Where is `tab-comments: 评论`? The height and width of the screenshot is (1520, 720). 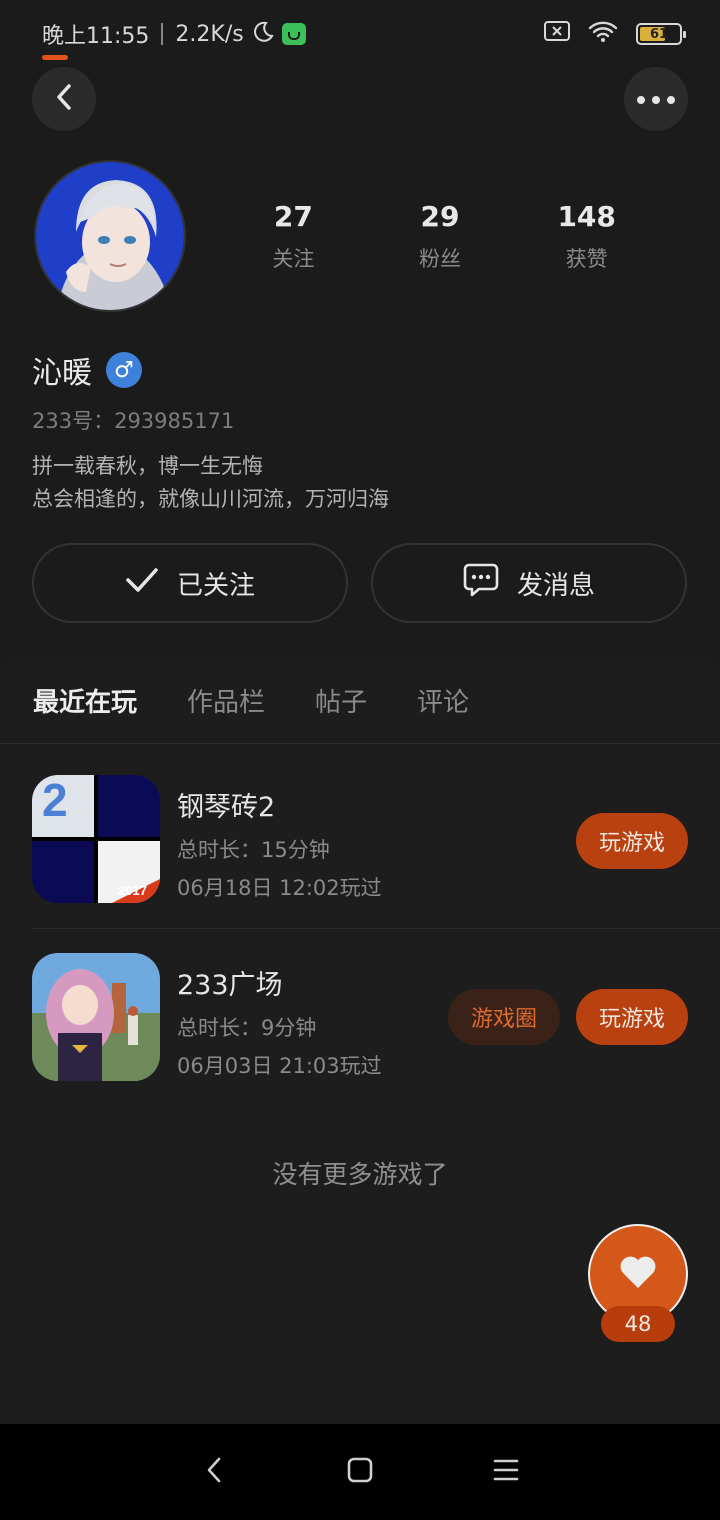 tab-comments: 评论 is located at coordinates (443, 712).